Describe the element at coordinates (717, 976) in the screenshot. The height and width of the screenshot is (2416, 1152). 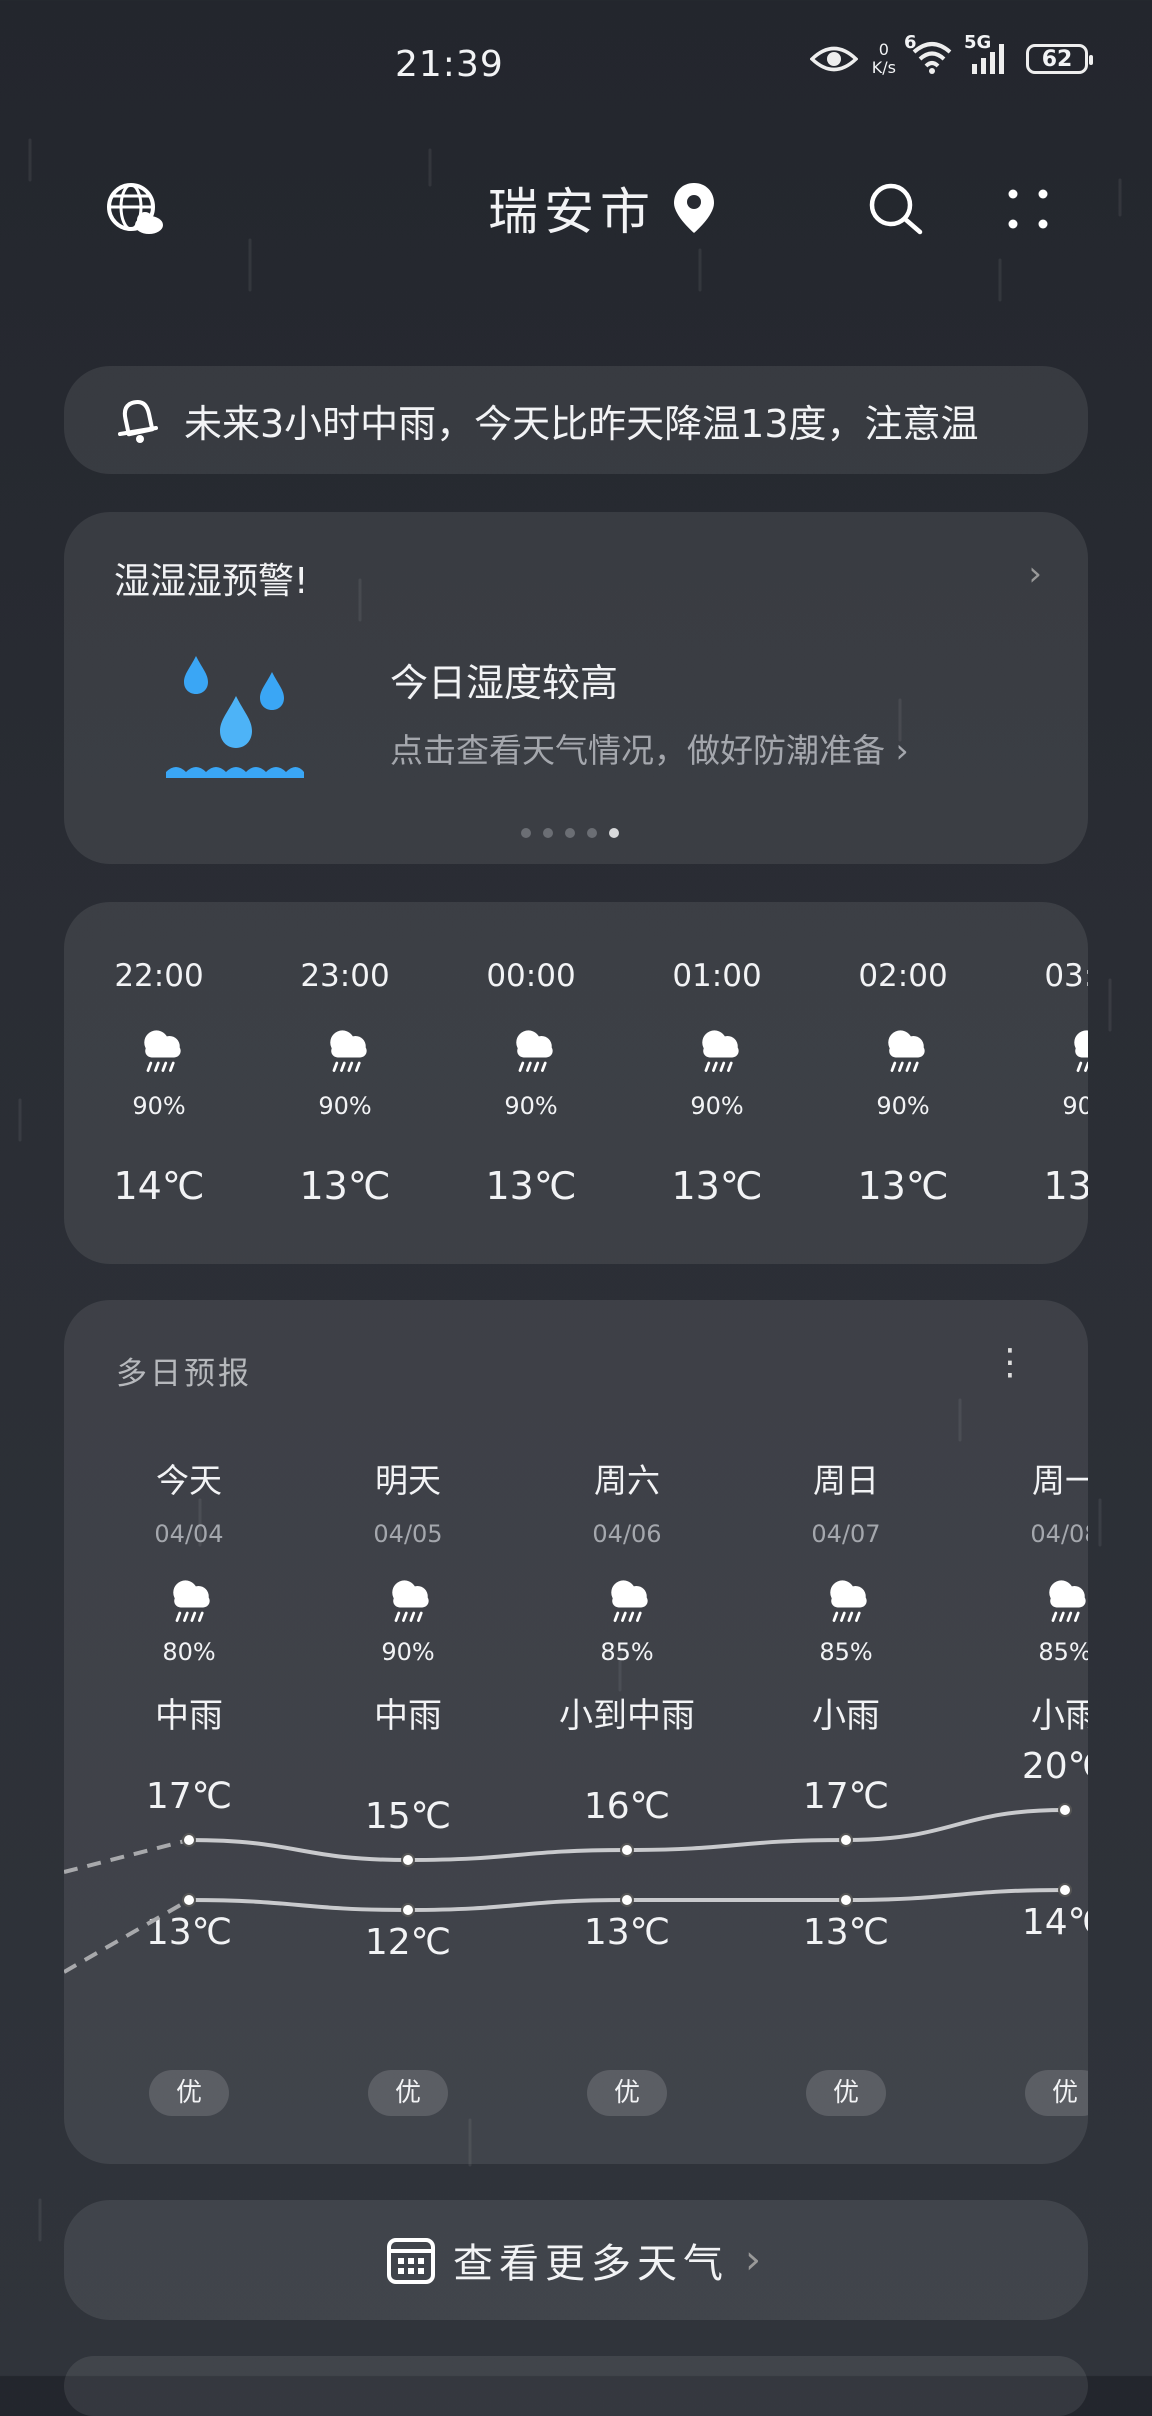
I see `hourly-time: 01:00` at that location.